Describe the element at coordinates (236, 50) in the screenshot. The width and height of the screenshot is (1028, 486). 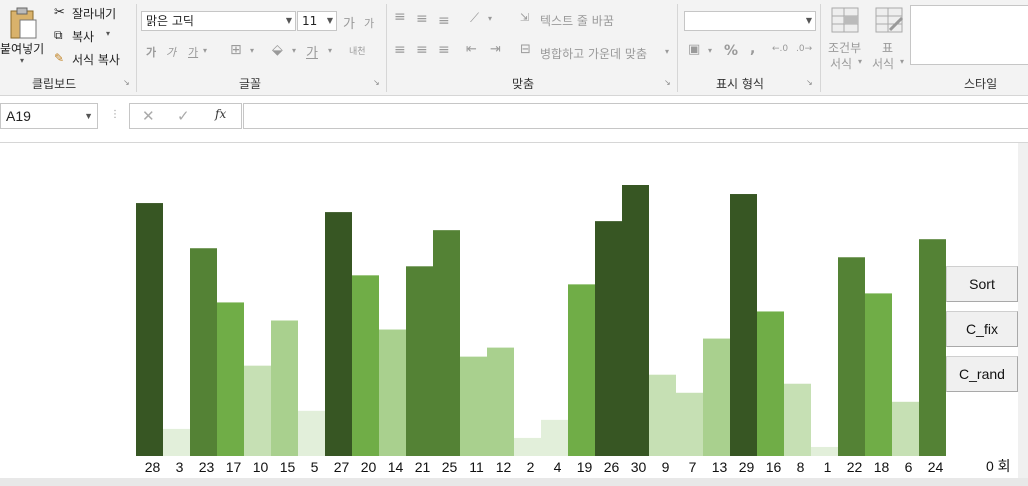
I see `borders-icon: ⊞` at that location.